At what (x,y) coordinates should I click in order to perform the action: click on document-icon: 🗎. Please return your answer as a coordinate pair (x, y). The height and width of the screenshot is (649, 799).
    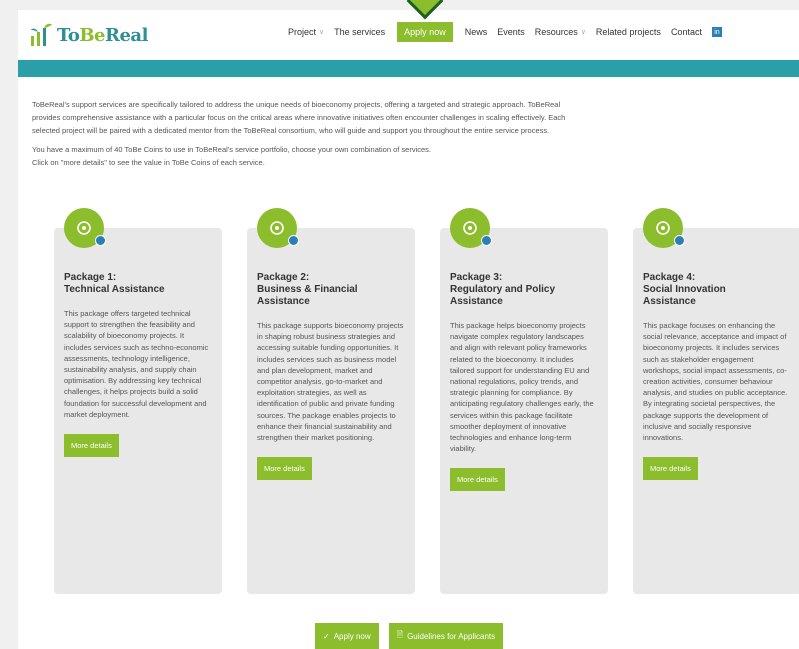
    Looking at the image, I should click on (400, 634).